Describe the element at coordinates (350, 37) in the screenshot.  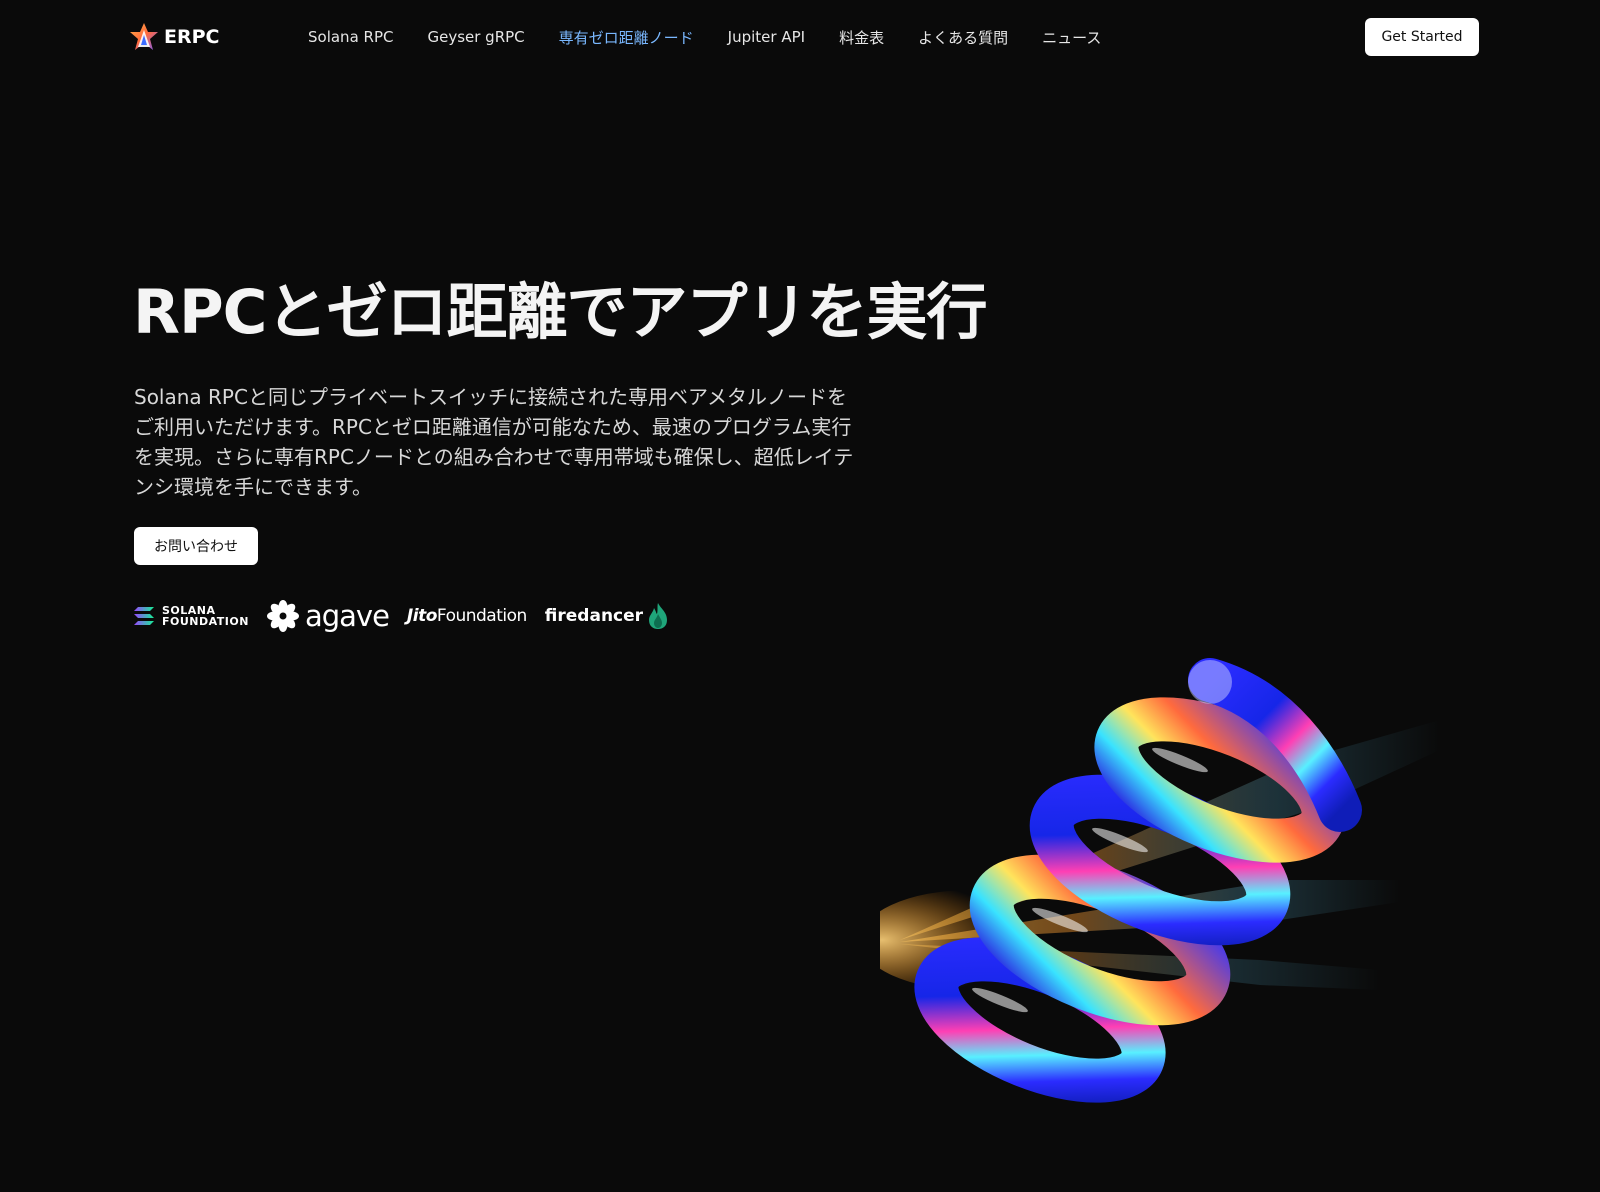
I see `nav-solana-rpc: Solana RPC` at that location.